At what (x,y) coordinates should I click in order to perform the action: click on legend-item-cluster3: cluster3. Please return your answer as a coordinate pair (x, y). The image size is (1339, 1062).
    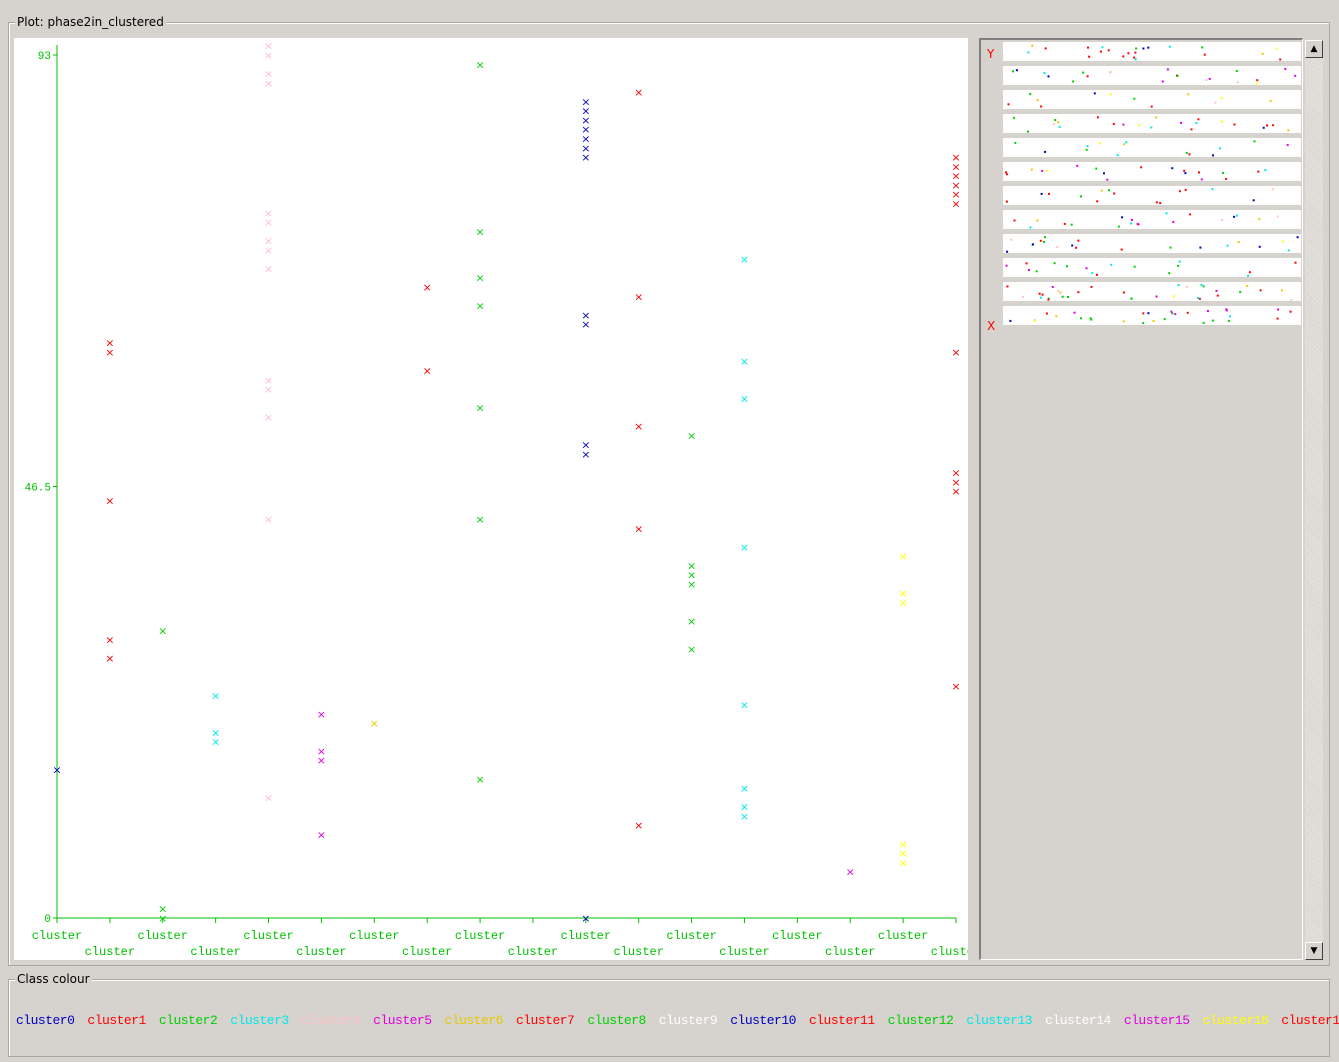
    Looking at the image, I should click on (259, 1020).